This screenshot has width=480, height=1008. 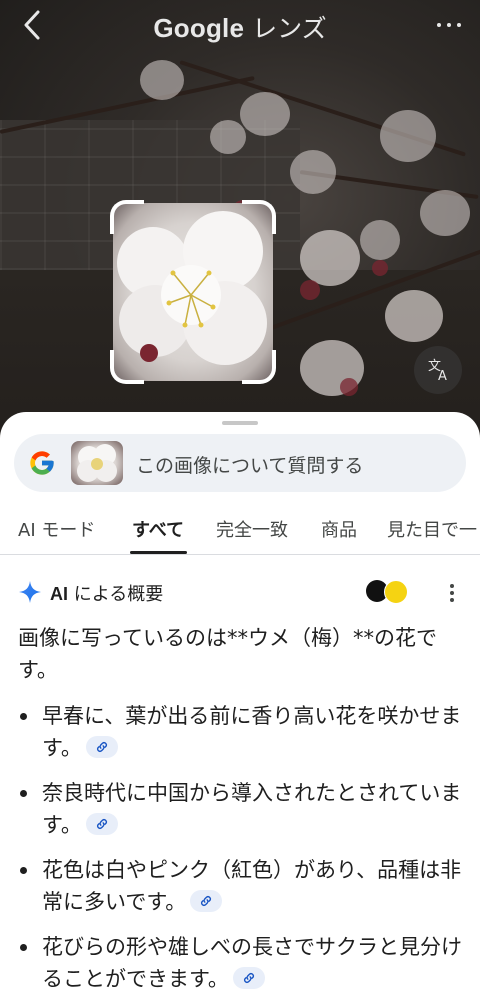 I want to click on svg-text: A, so click(x=442, y=376).